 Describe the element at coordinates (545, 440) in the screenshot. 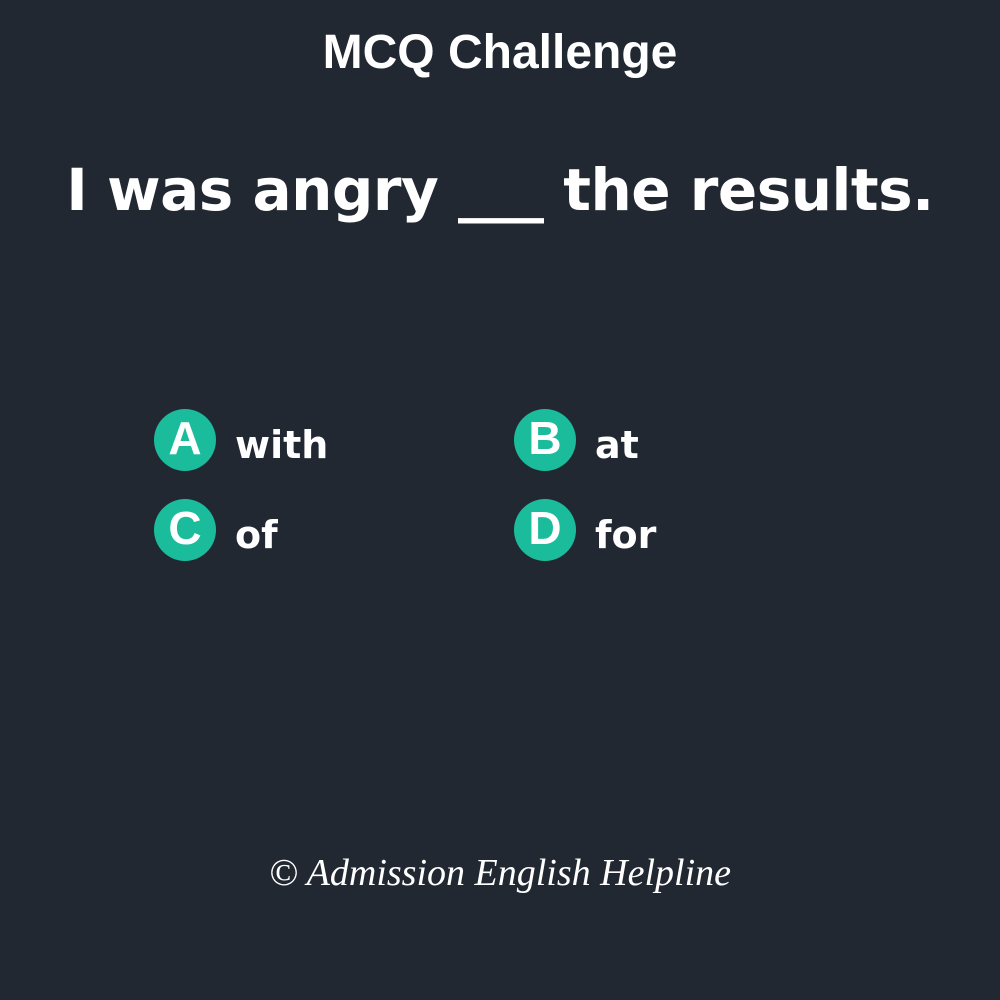

I see `option-b-badge: B` at that location.